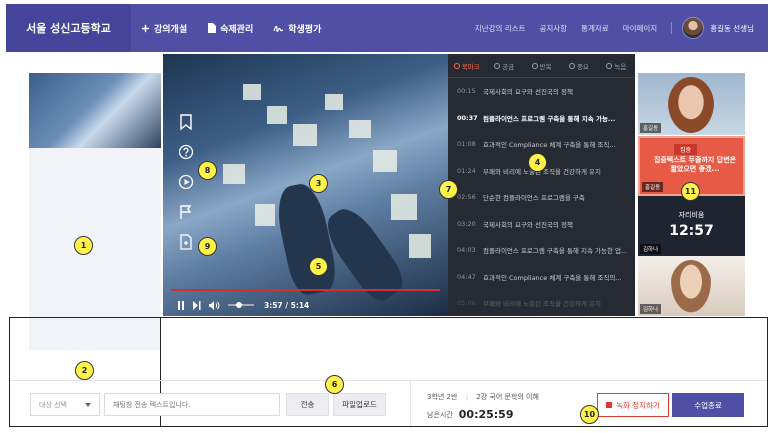  Describe the element at coordinates (466, 250) in the screenshot. I see `bookmark-time: 04:03` at that location.